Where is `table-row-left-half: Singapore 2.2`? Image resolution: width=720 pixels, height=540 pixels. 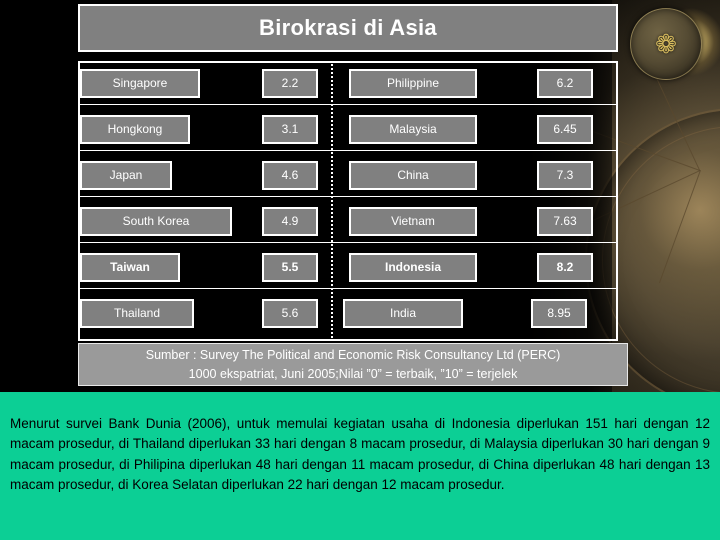
table-row-left-half: Singapore 2.2 is located at coordinates (205, 83).